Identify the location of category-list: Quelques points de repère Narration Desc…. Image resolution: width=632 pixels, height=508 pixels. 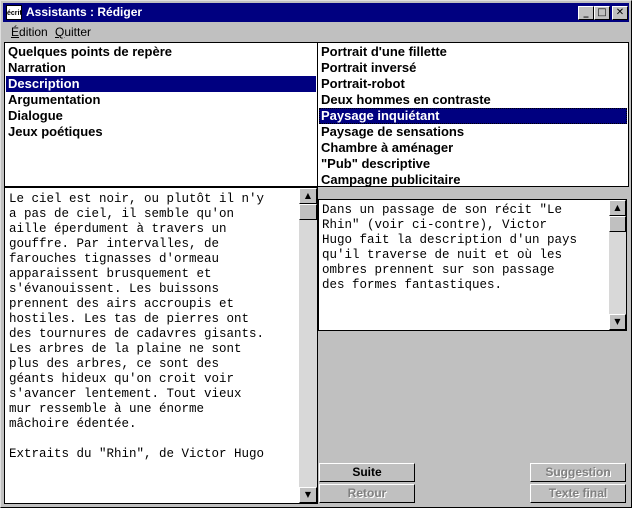
(161, 114).